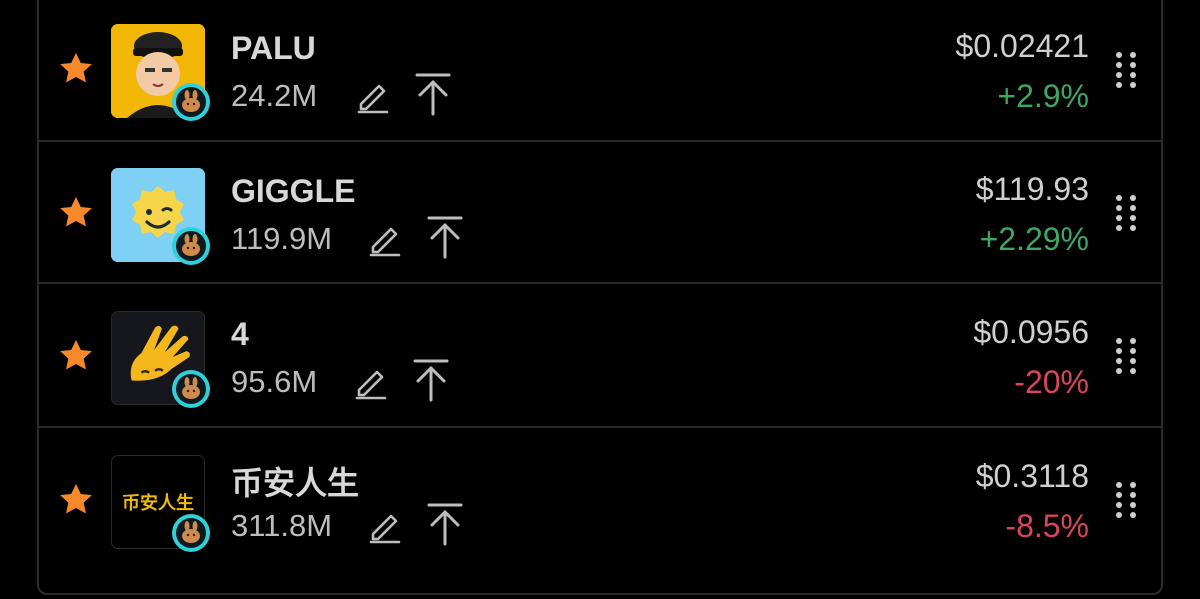 This screenshot has height=599, width=1200. Describe the element at coordinates (1032, 476) in the screenshot. I see `token-price: $0.3118` at that location.